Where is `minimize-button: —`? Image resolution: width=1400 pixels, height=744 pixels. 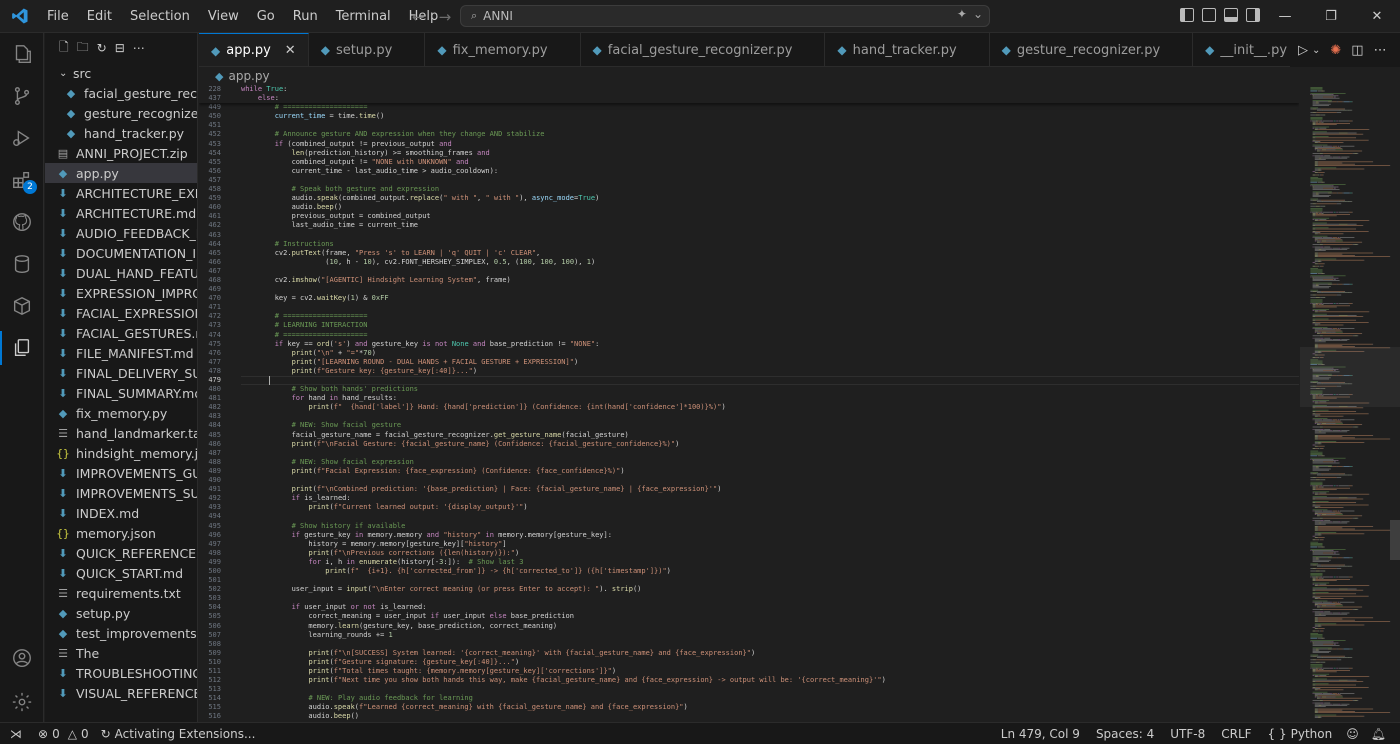 minimize-button: — is located at coordinates (1285, 16).